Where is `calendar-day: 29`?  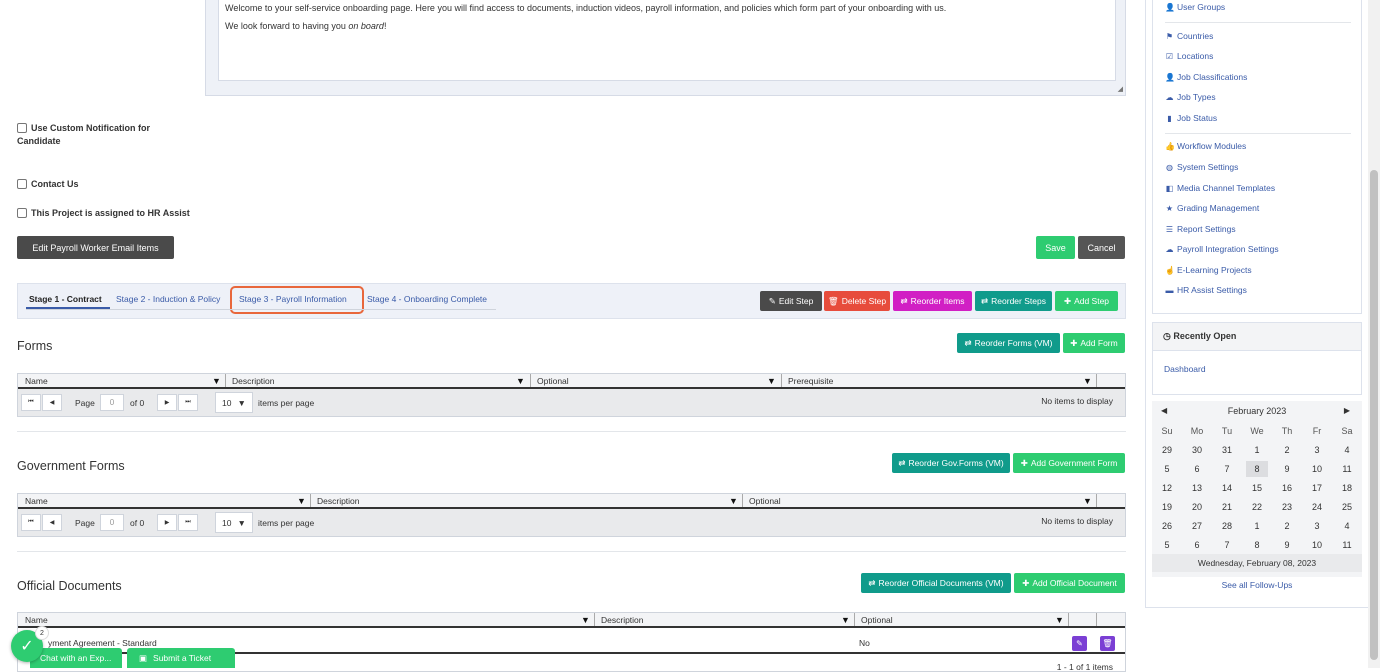
calendar-day: 29 is located at coordinates (1167, 450).